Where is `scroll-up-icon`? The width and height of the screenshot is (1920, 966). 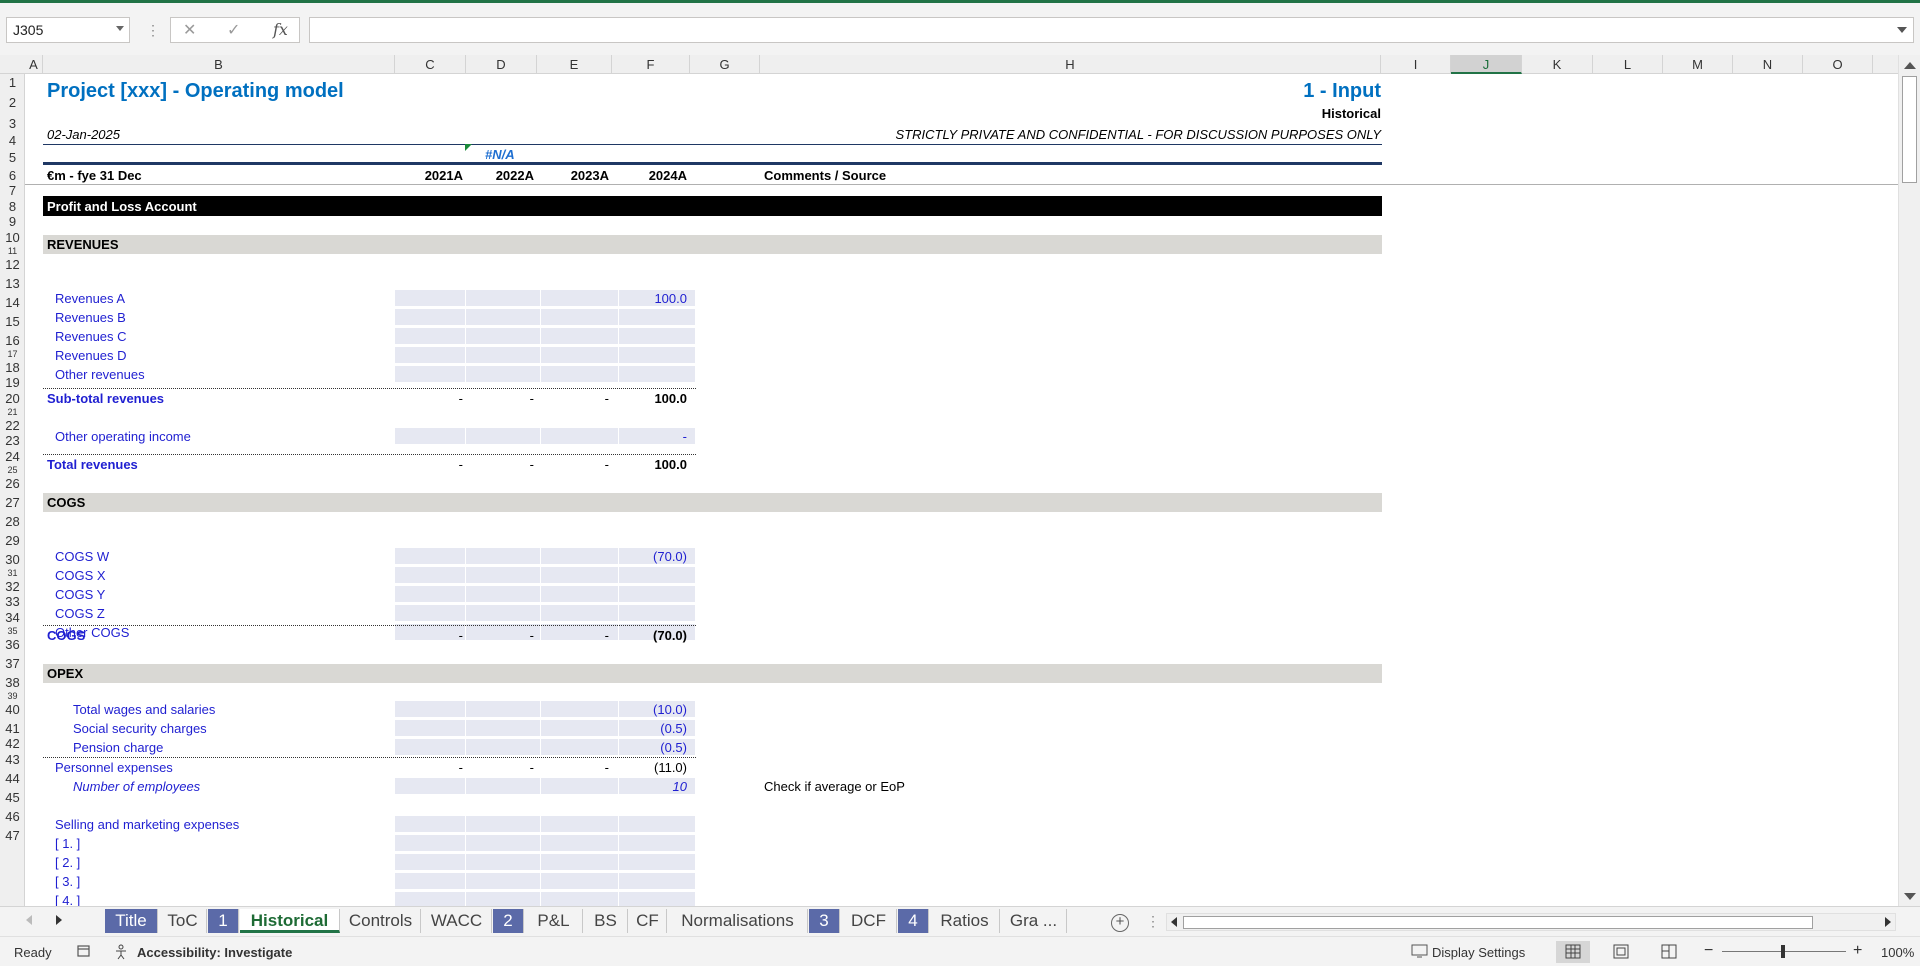
scroll-up-icon is located at coordinates (1910, 65).